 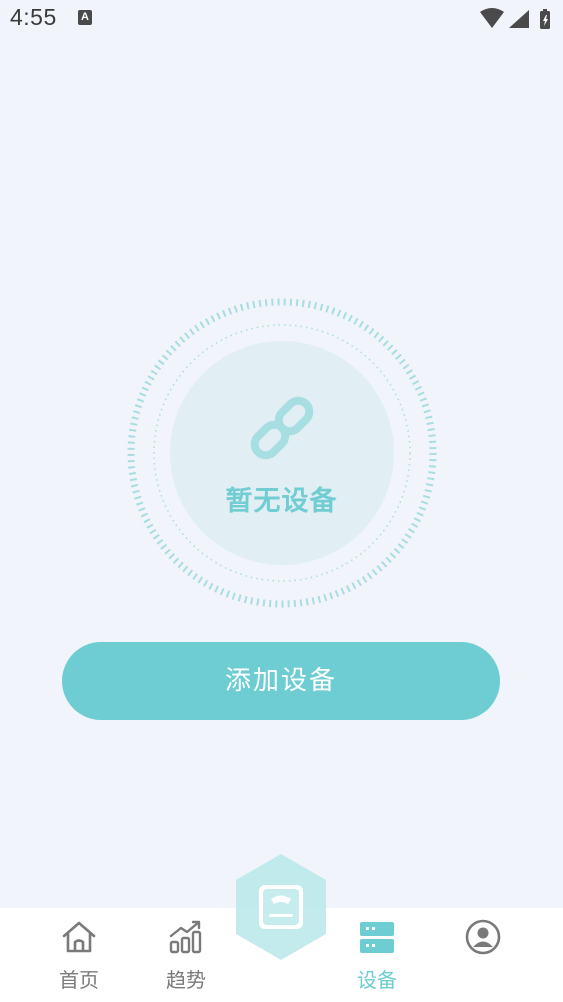 I want to click on home-icon, so click(x=79, y=939).